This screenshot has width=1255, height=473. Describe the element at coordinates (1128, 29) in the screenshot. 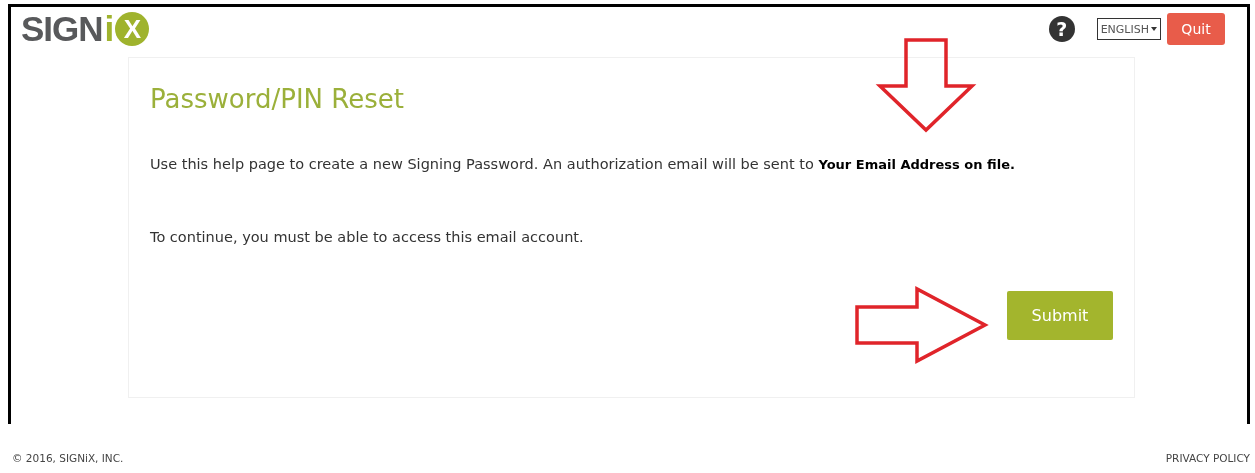

I see `language-select: ENGLISH` at that location.